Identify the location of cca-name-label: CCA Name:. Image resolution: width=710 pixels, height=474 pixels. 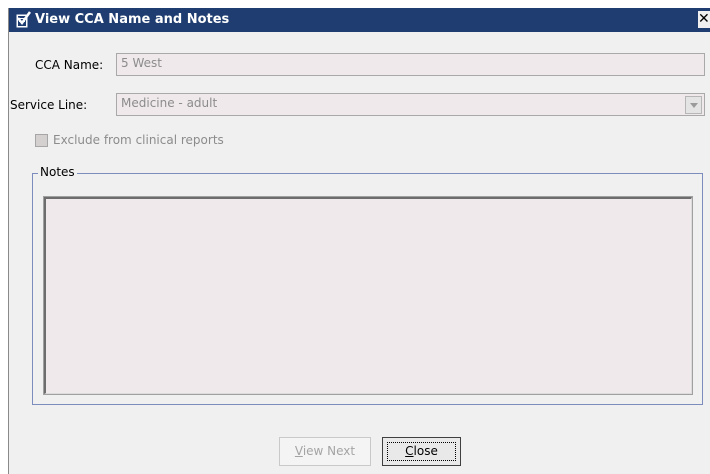
(69, 65).